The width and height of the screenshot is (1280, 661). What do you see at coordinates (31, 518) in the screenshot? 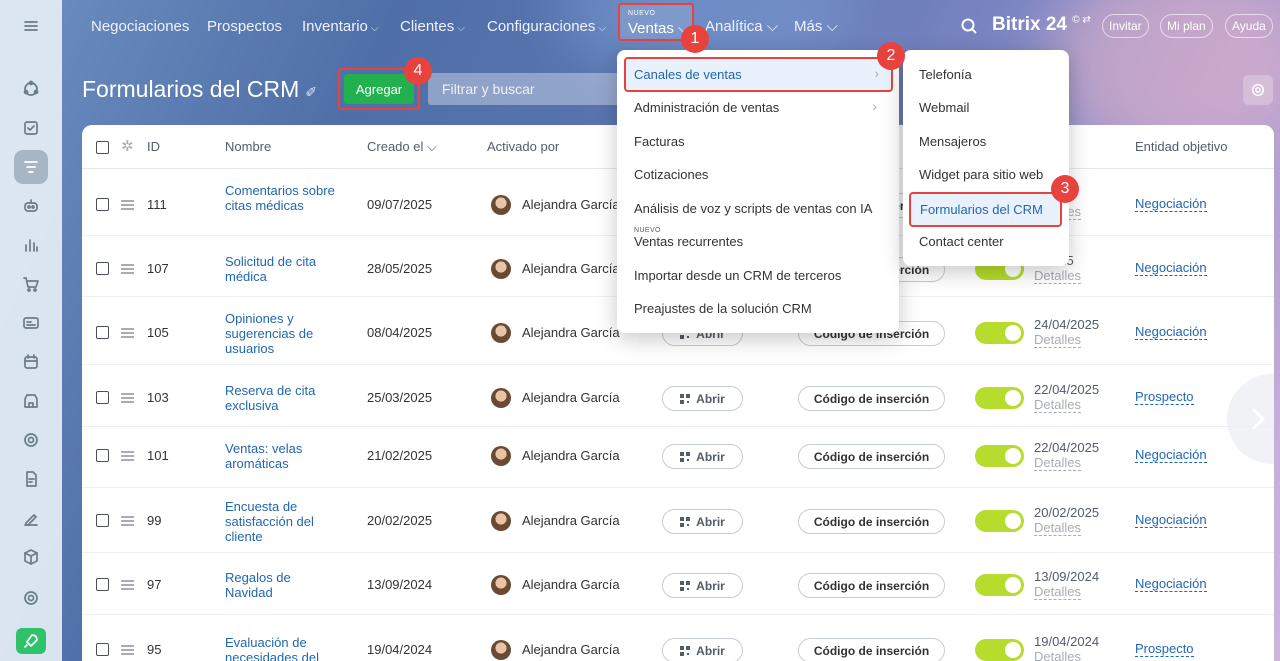
I see `sign-icon` at bounding box center [31, 518].